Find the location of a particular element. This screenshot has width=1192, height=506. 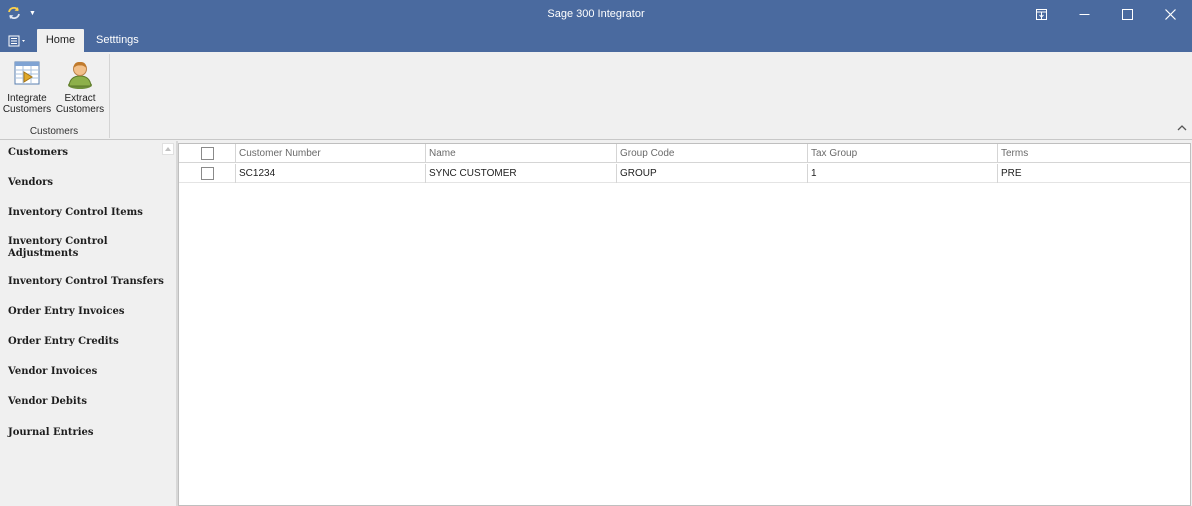

nav-item-inventory-control-transfers: Inventory Control Transfers is located at coordinates (88, 282).